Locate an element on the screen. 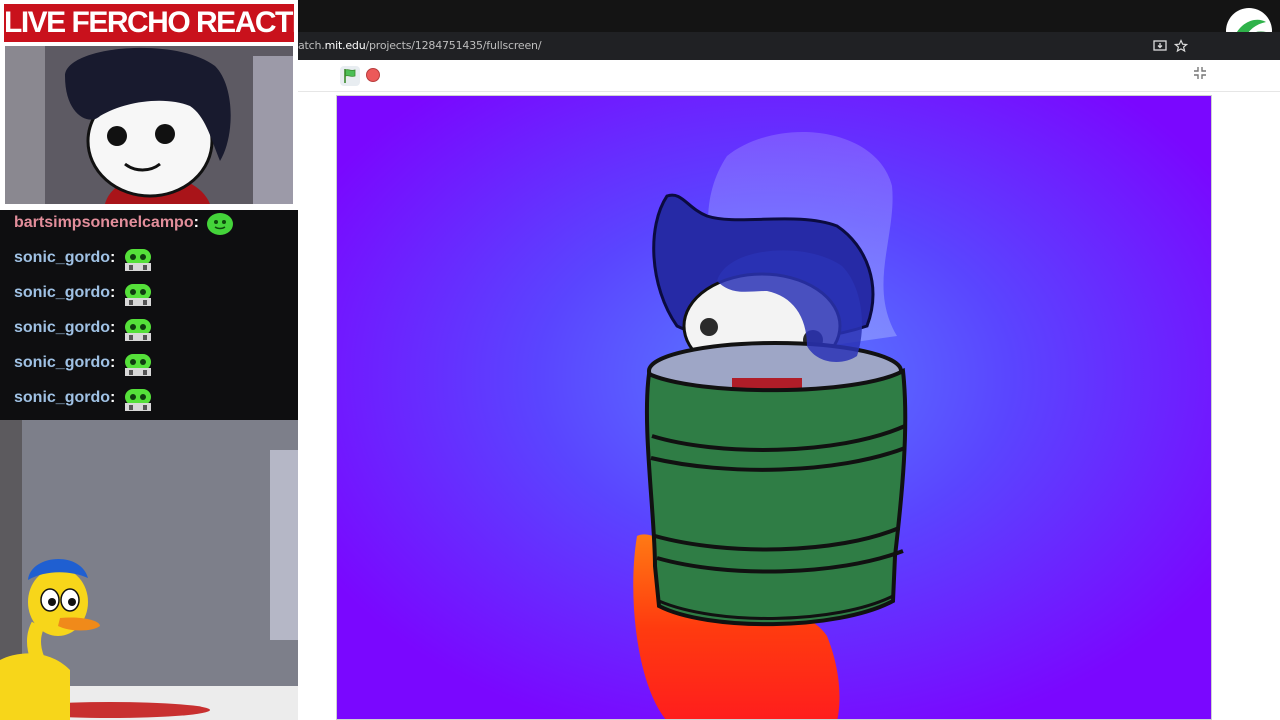 This screenshot has height=720, width=1280. webcam-overlay: LIVE FERCHO REACTION is located at coordinates (149, 105).